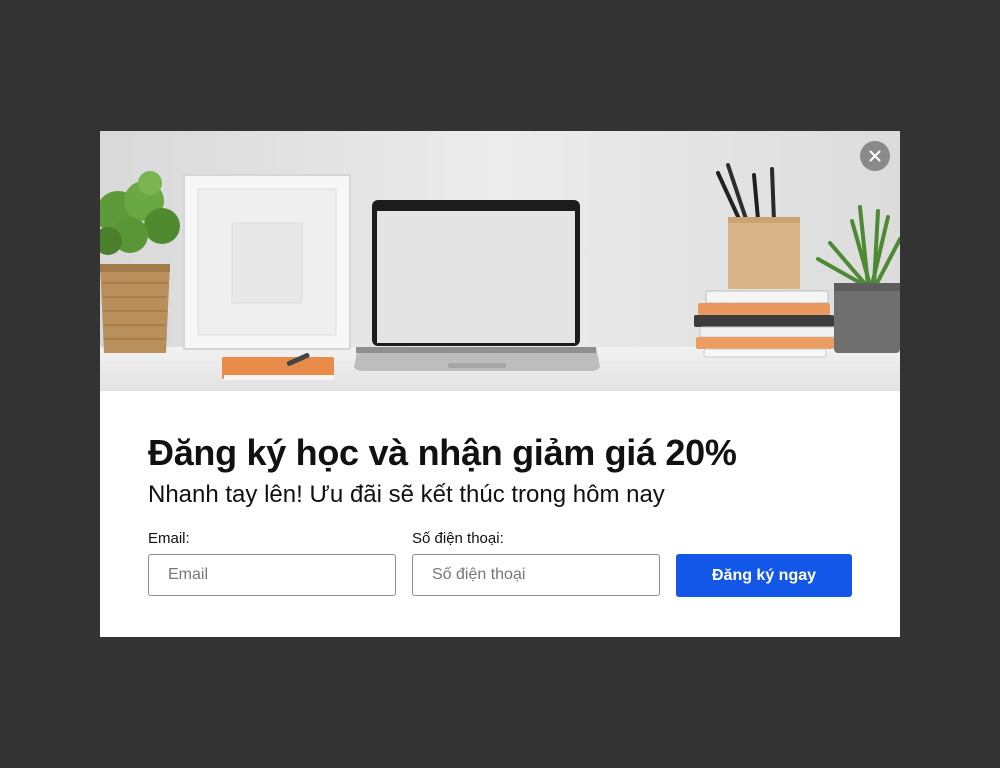  I want to click on phone-input, so click(536, 575).